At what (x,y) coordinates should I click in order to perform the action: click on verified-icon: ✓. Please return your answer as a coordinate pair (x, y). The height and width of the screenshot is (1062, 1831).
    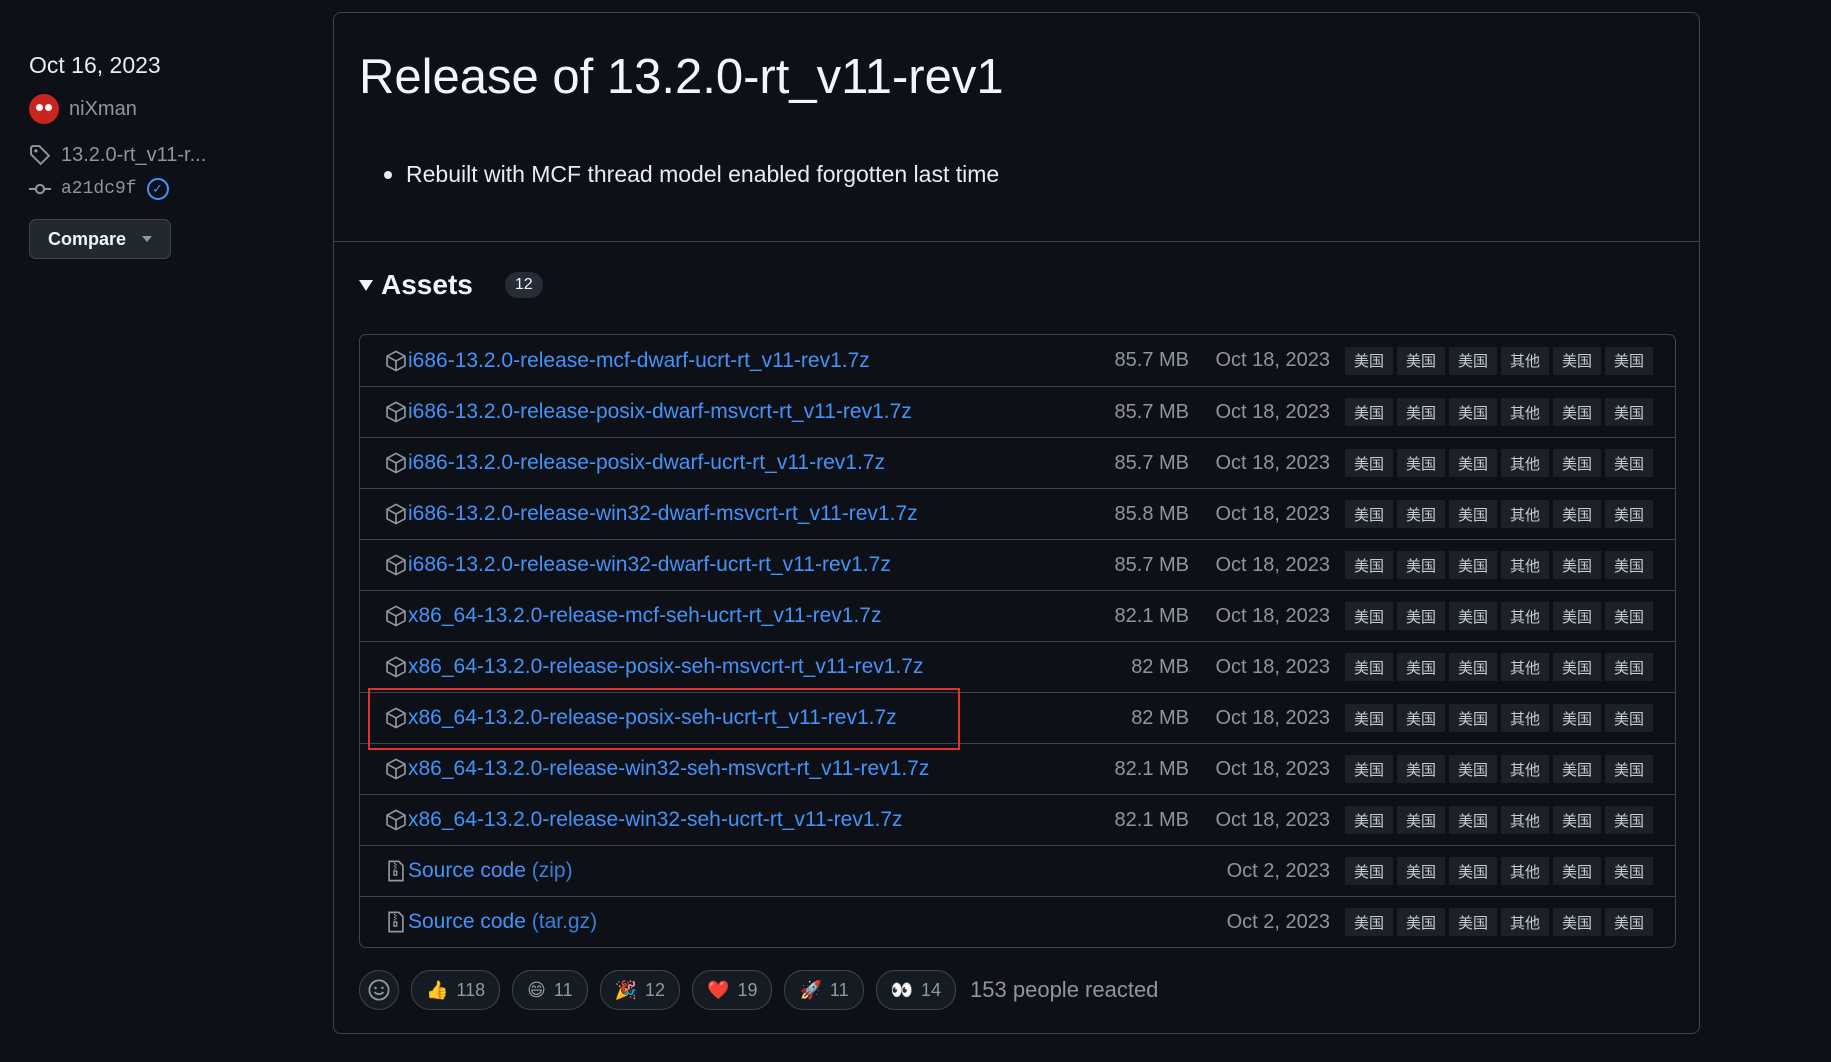
    Looking at the image, I should click on (157, 189).